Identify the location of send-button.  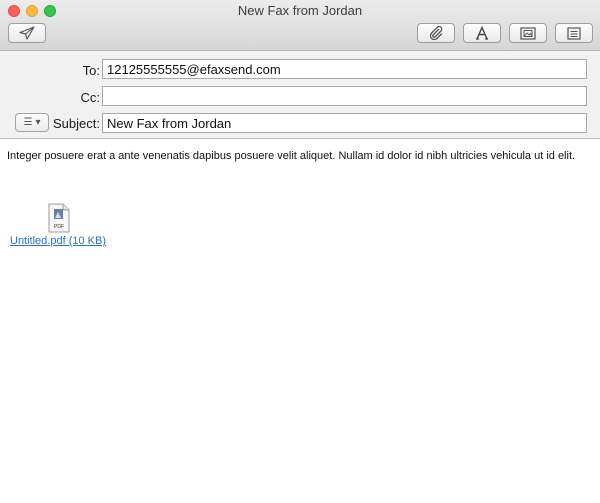
(27, 33).